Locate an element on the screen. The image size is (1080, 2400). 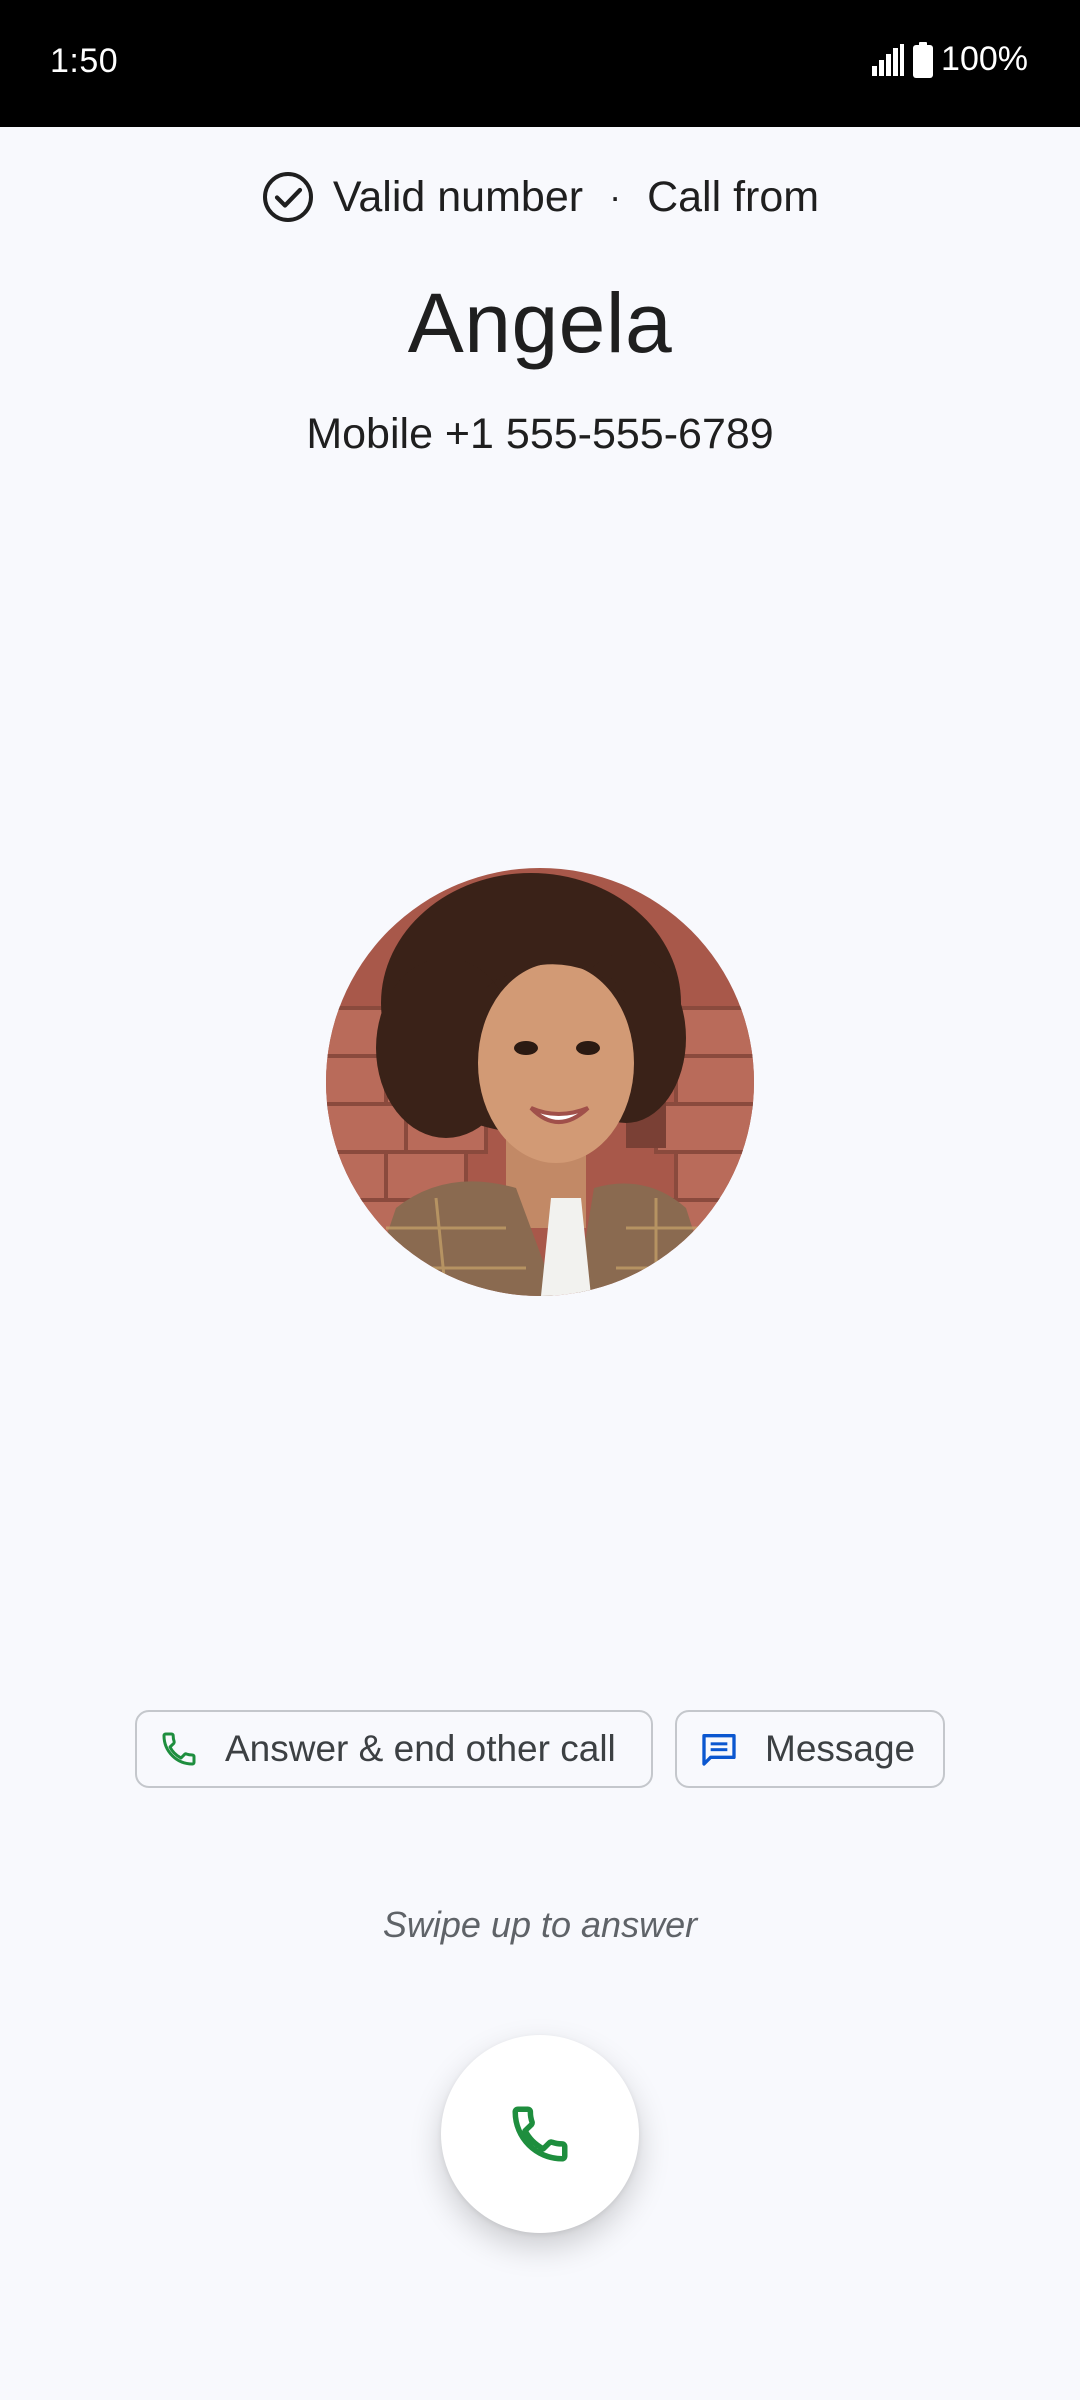
caller-header: Valid number · Call from is located at coordinates (540, 197).